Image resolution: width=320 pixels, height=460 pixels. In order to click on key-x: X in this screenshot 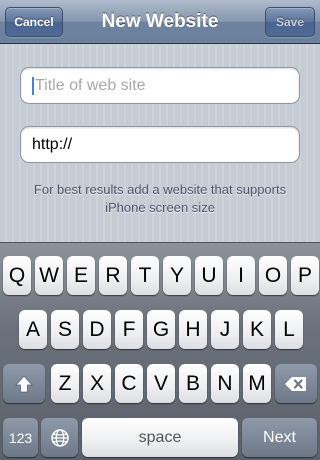, I will do `click(97, 383)`.